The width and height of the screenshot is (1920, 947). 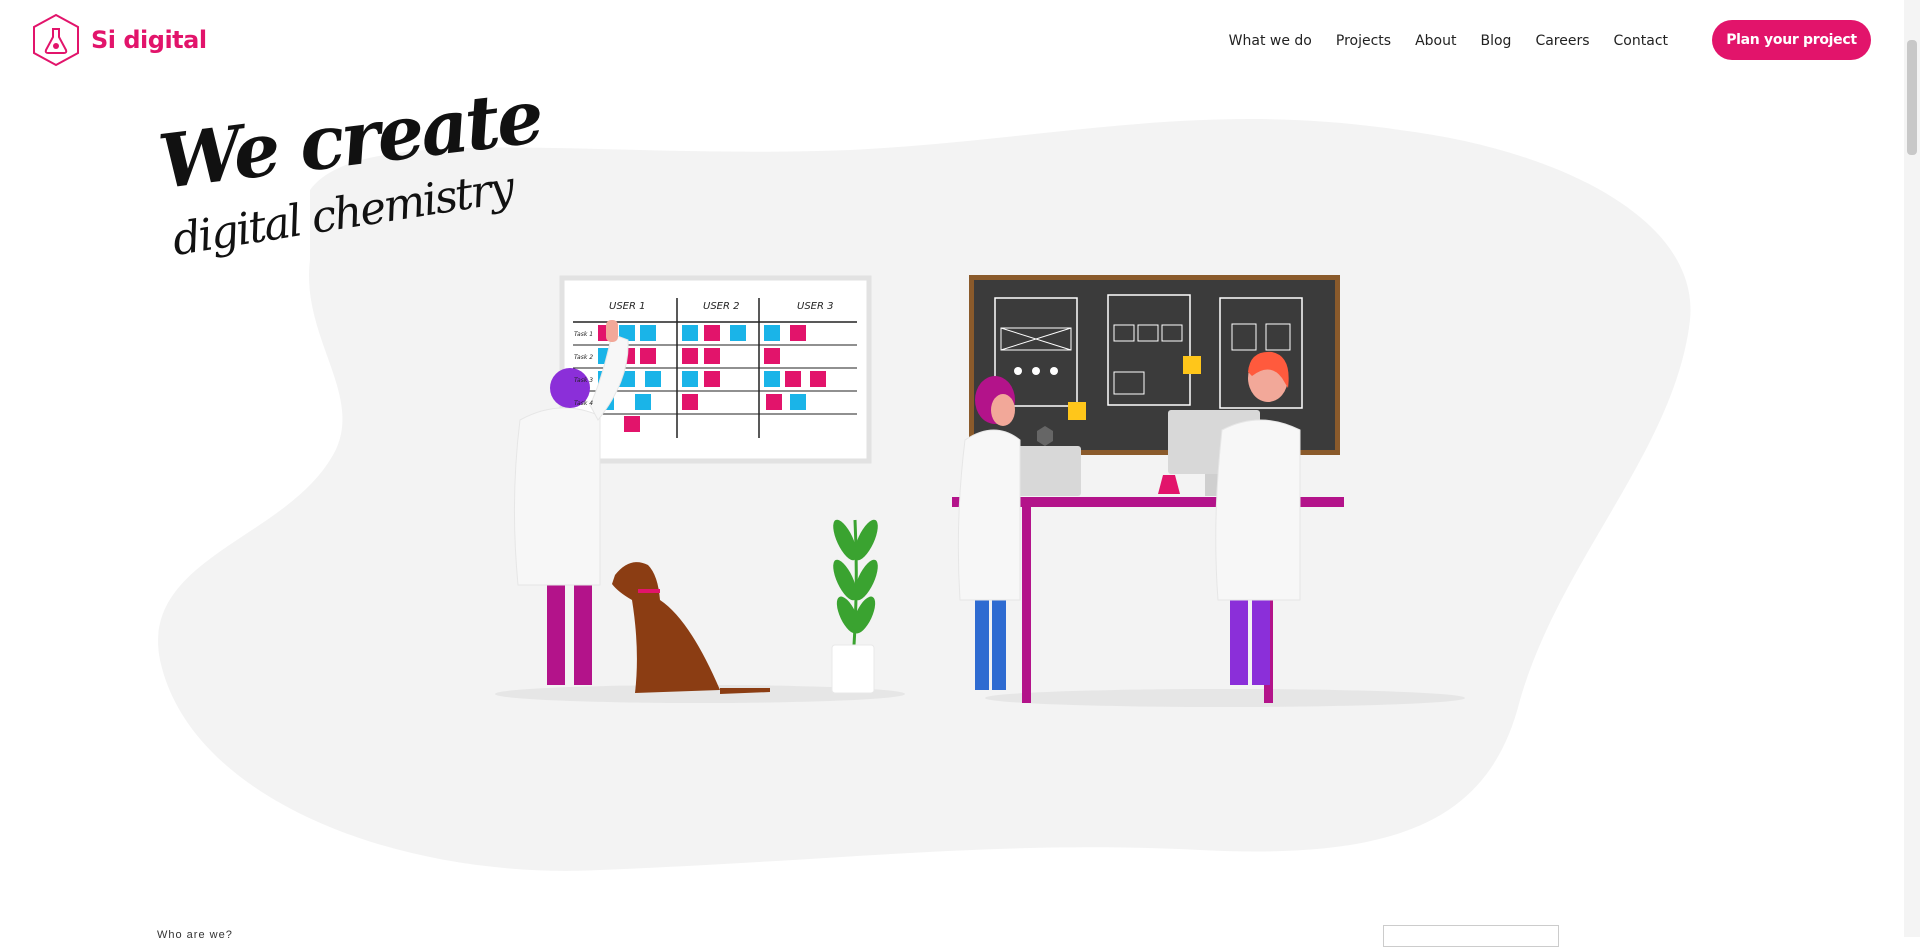 What do you see at coordinates (1270, 41) in the screenshot?
I see `nav-what-we-do: What we do` at bounding box center [1270, 41].